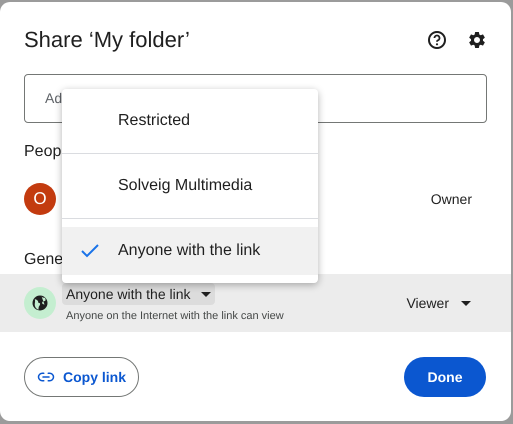 This screenshot has width=513, height=424. What do you see at coordinates (44, 260) in the screenshot?
I see `section-heading: Gene` at bounding box center [44, 260].